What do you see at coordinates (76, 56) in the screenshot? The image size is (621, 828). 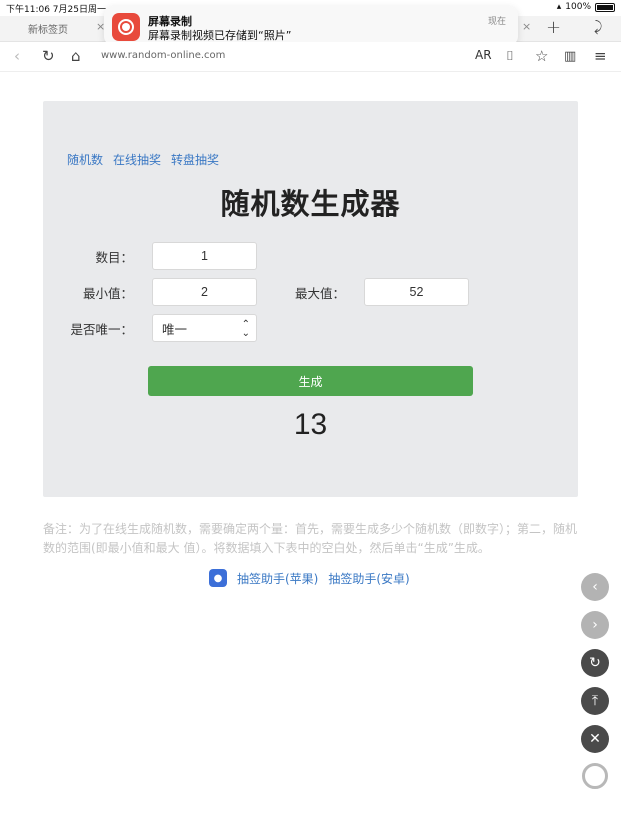 I see `home-icon: ⌂` at bounding box center [76, 56].